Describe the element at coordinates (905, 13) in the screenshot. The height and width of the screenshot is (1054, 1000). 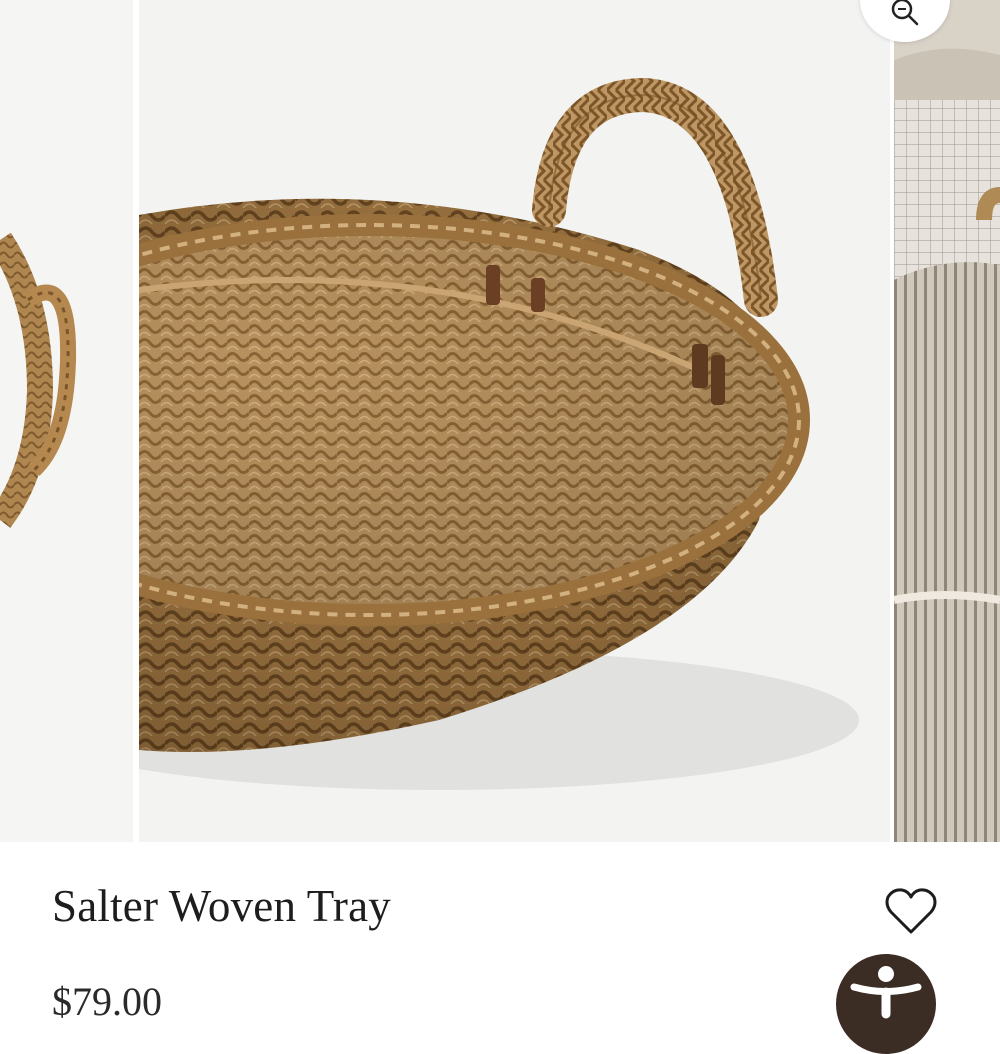
I see `magnifier-icon` at that location.